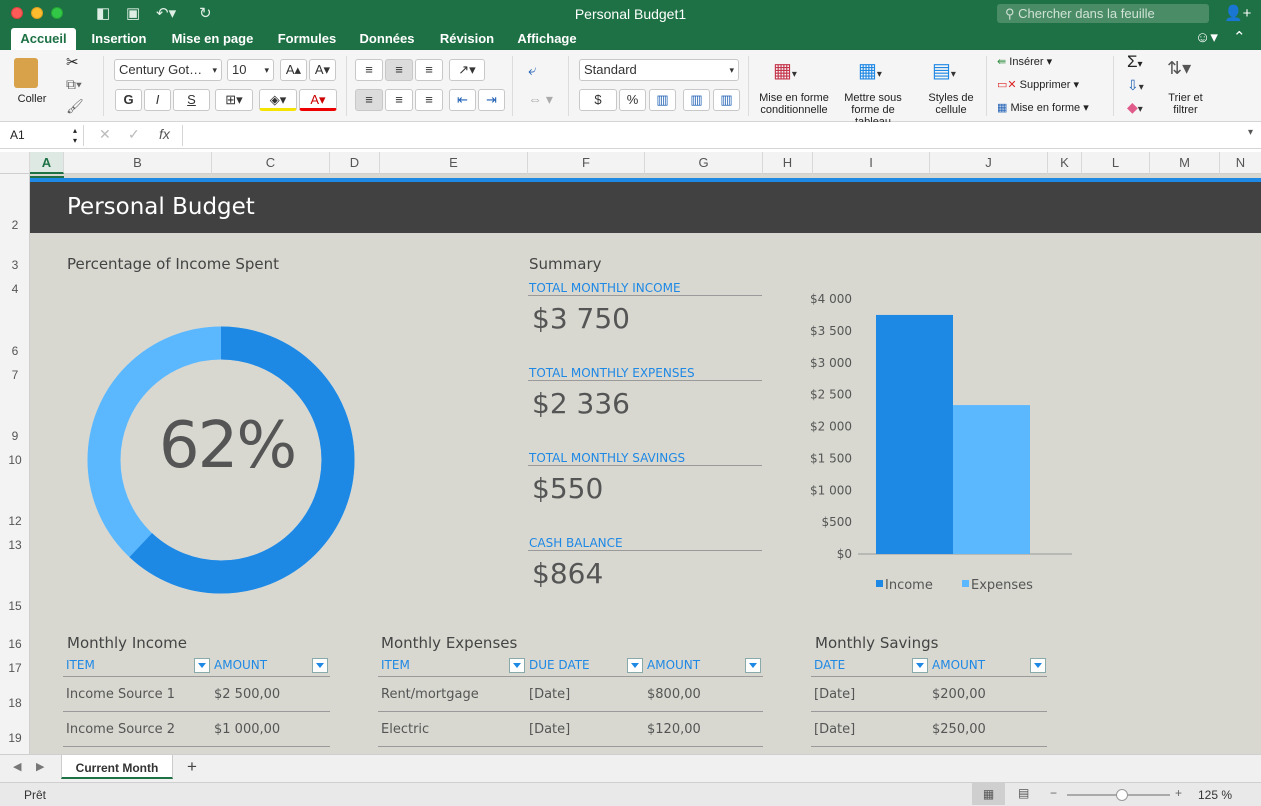 This screenshot has height=806, width=1261. Describe the element at coordinates (454, 163) in the screenshot. I see `column-header: E` at that location.